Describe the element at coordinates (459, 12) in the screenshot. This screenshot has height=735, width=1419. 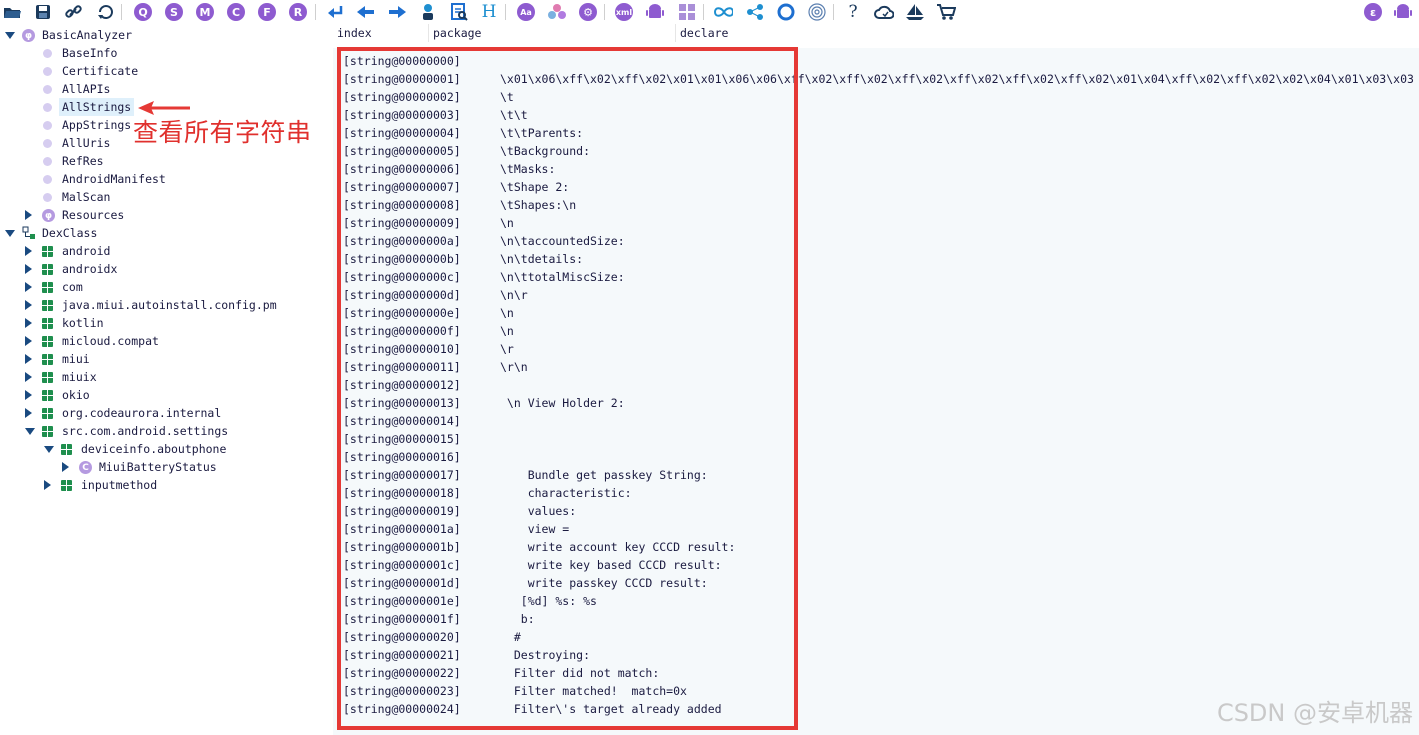
I see `report-icon` at that location.